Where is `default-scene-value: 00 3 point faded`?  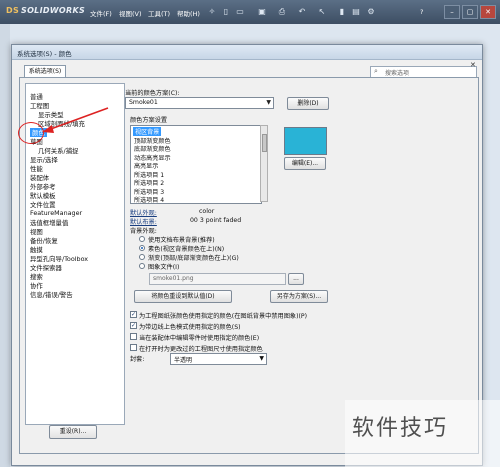 default-scene-value: 00 3 point faded is located at coordinates (216, 220).